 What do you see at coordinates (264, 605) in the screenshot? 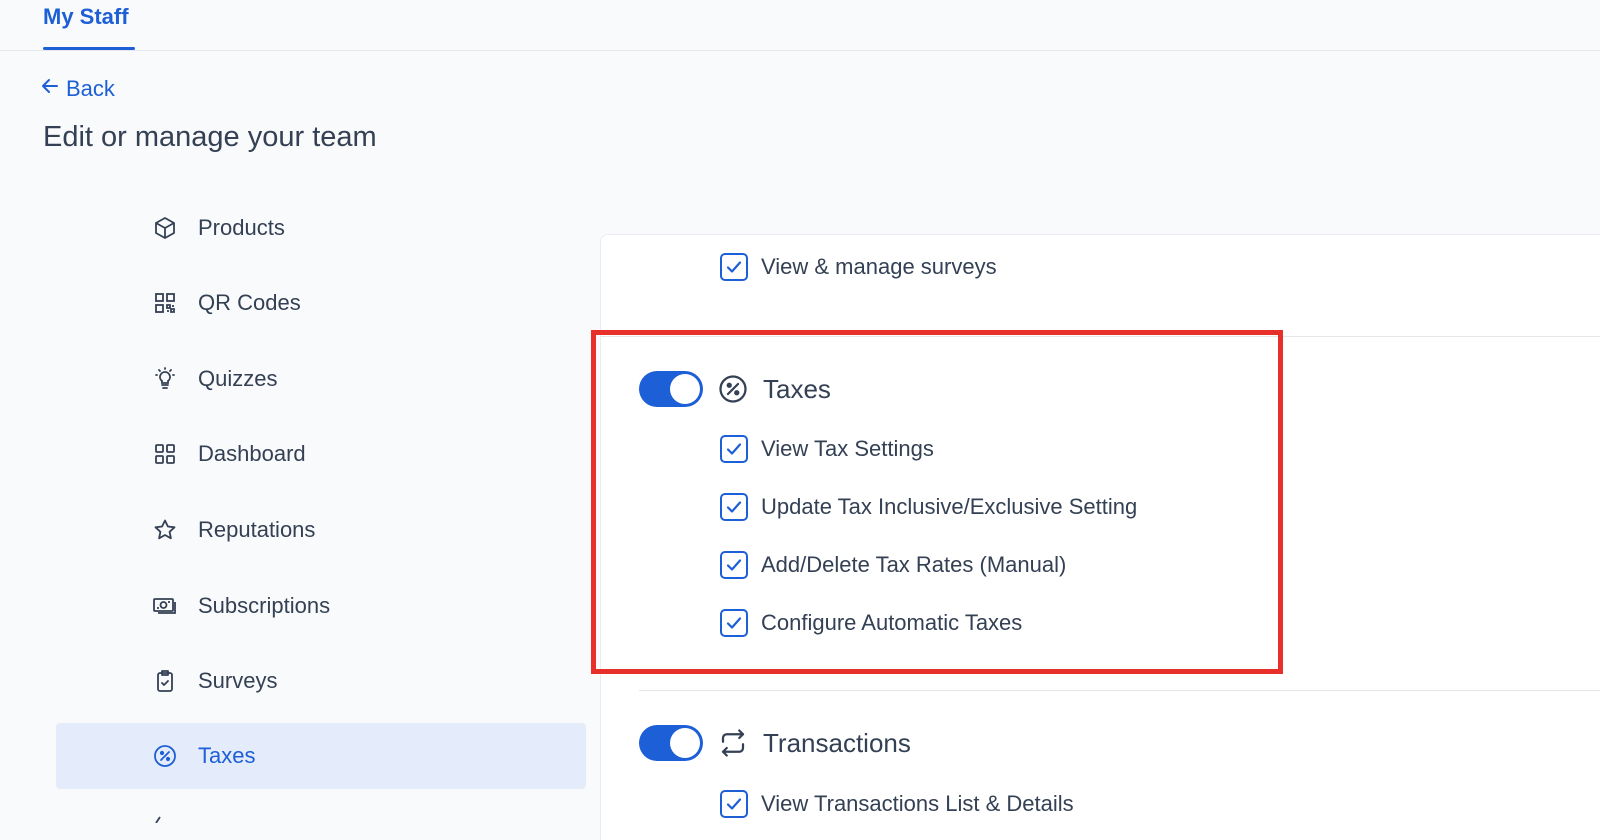
I see `sidebar-item-label: Subscriptions` at bounding box center [264, 605].